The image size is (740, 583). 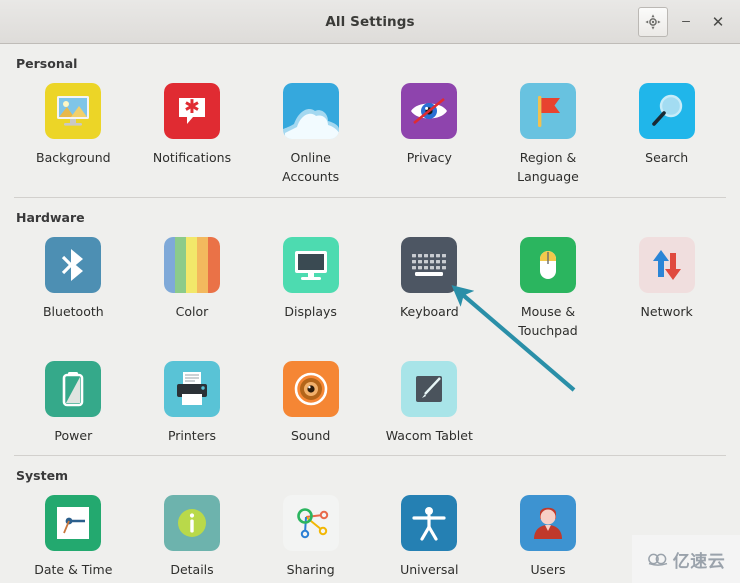 I want to click on location-target-icon, so click(x=653, y=22).